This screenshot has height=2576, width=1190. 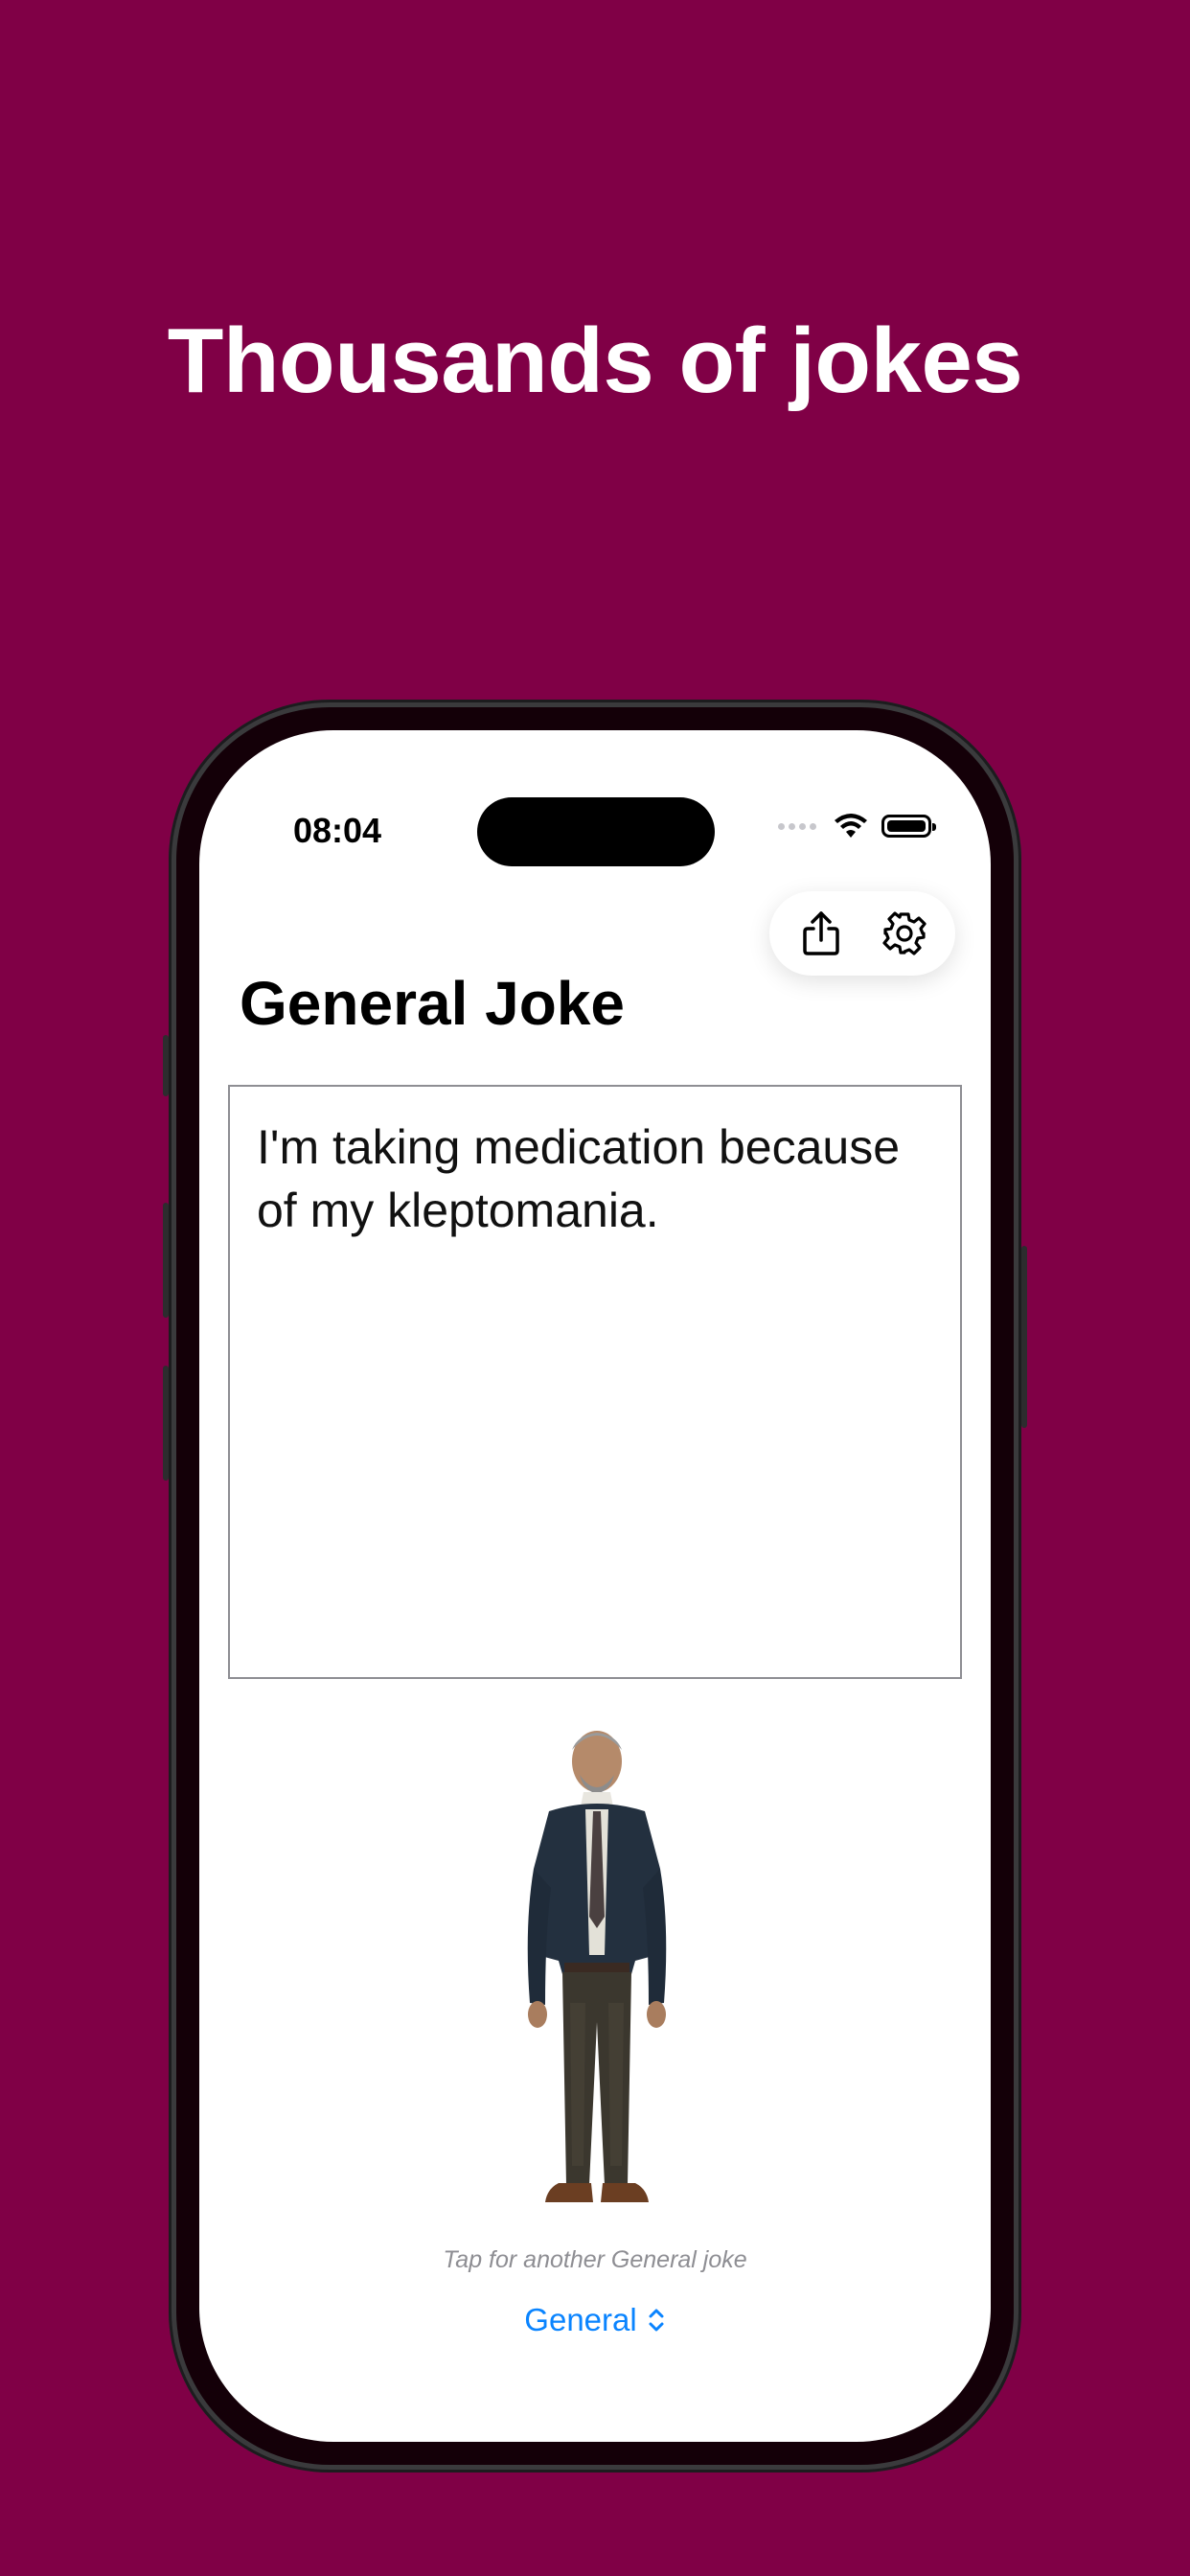 I want to click on page-title: General Joke, so click(x=433, y=1004).